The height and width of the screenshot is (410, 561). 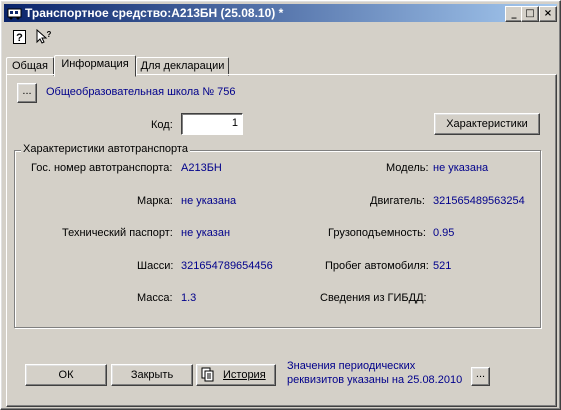 What do you see at coordinates (479, 201) in the screenshot?
I see `dvigatel-value: 321565489563254` at bounding box center [479, 201].